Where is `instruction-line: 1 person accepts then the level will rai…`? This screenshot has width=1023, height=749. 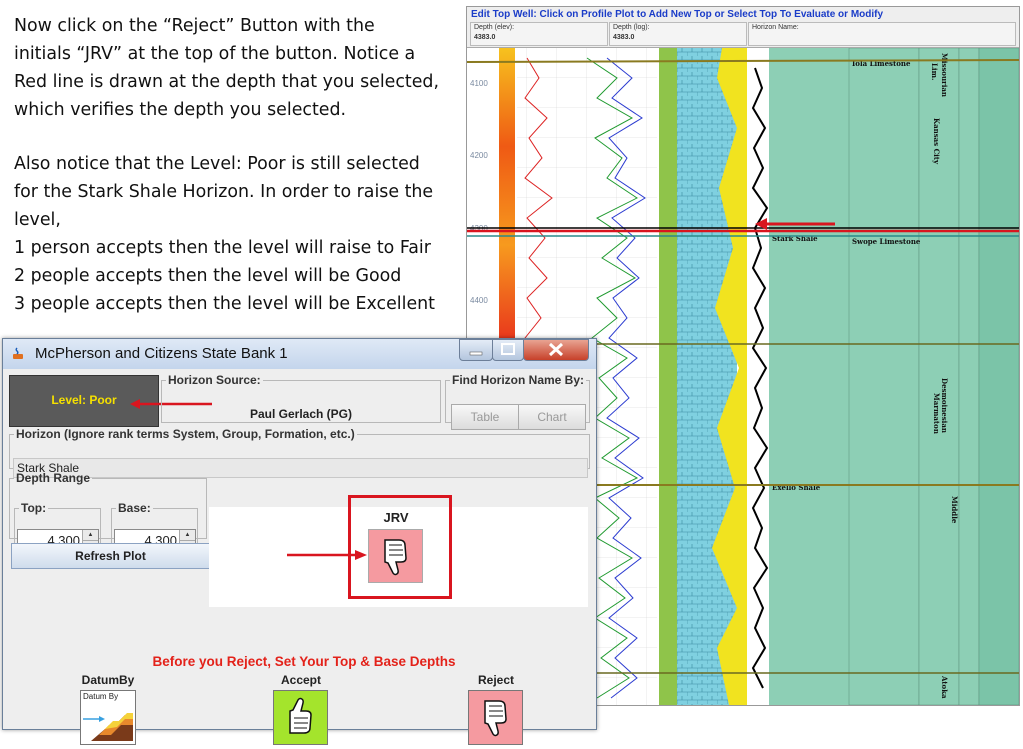 instruction-line: 1 person accepts then the level will rai… is located at coordinates (222, 248).